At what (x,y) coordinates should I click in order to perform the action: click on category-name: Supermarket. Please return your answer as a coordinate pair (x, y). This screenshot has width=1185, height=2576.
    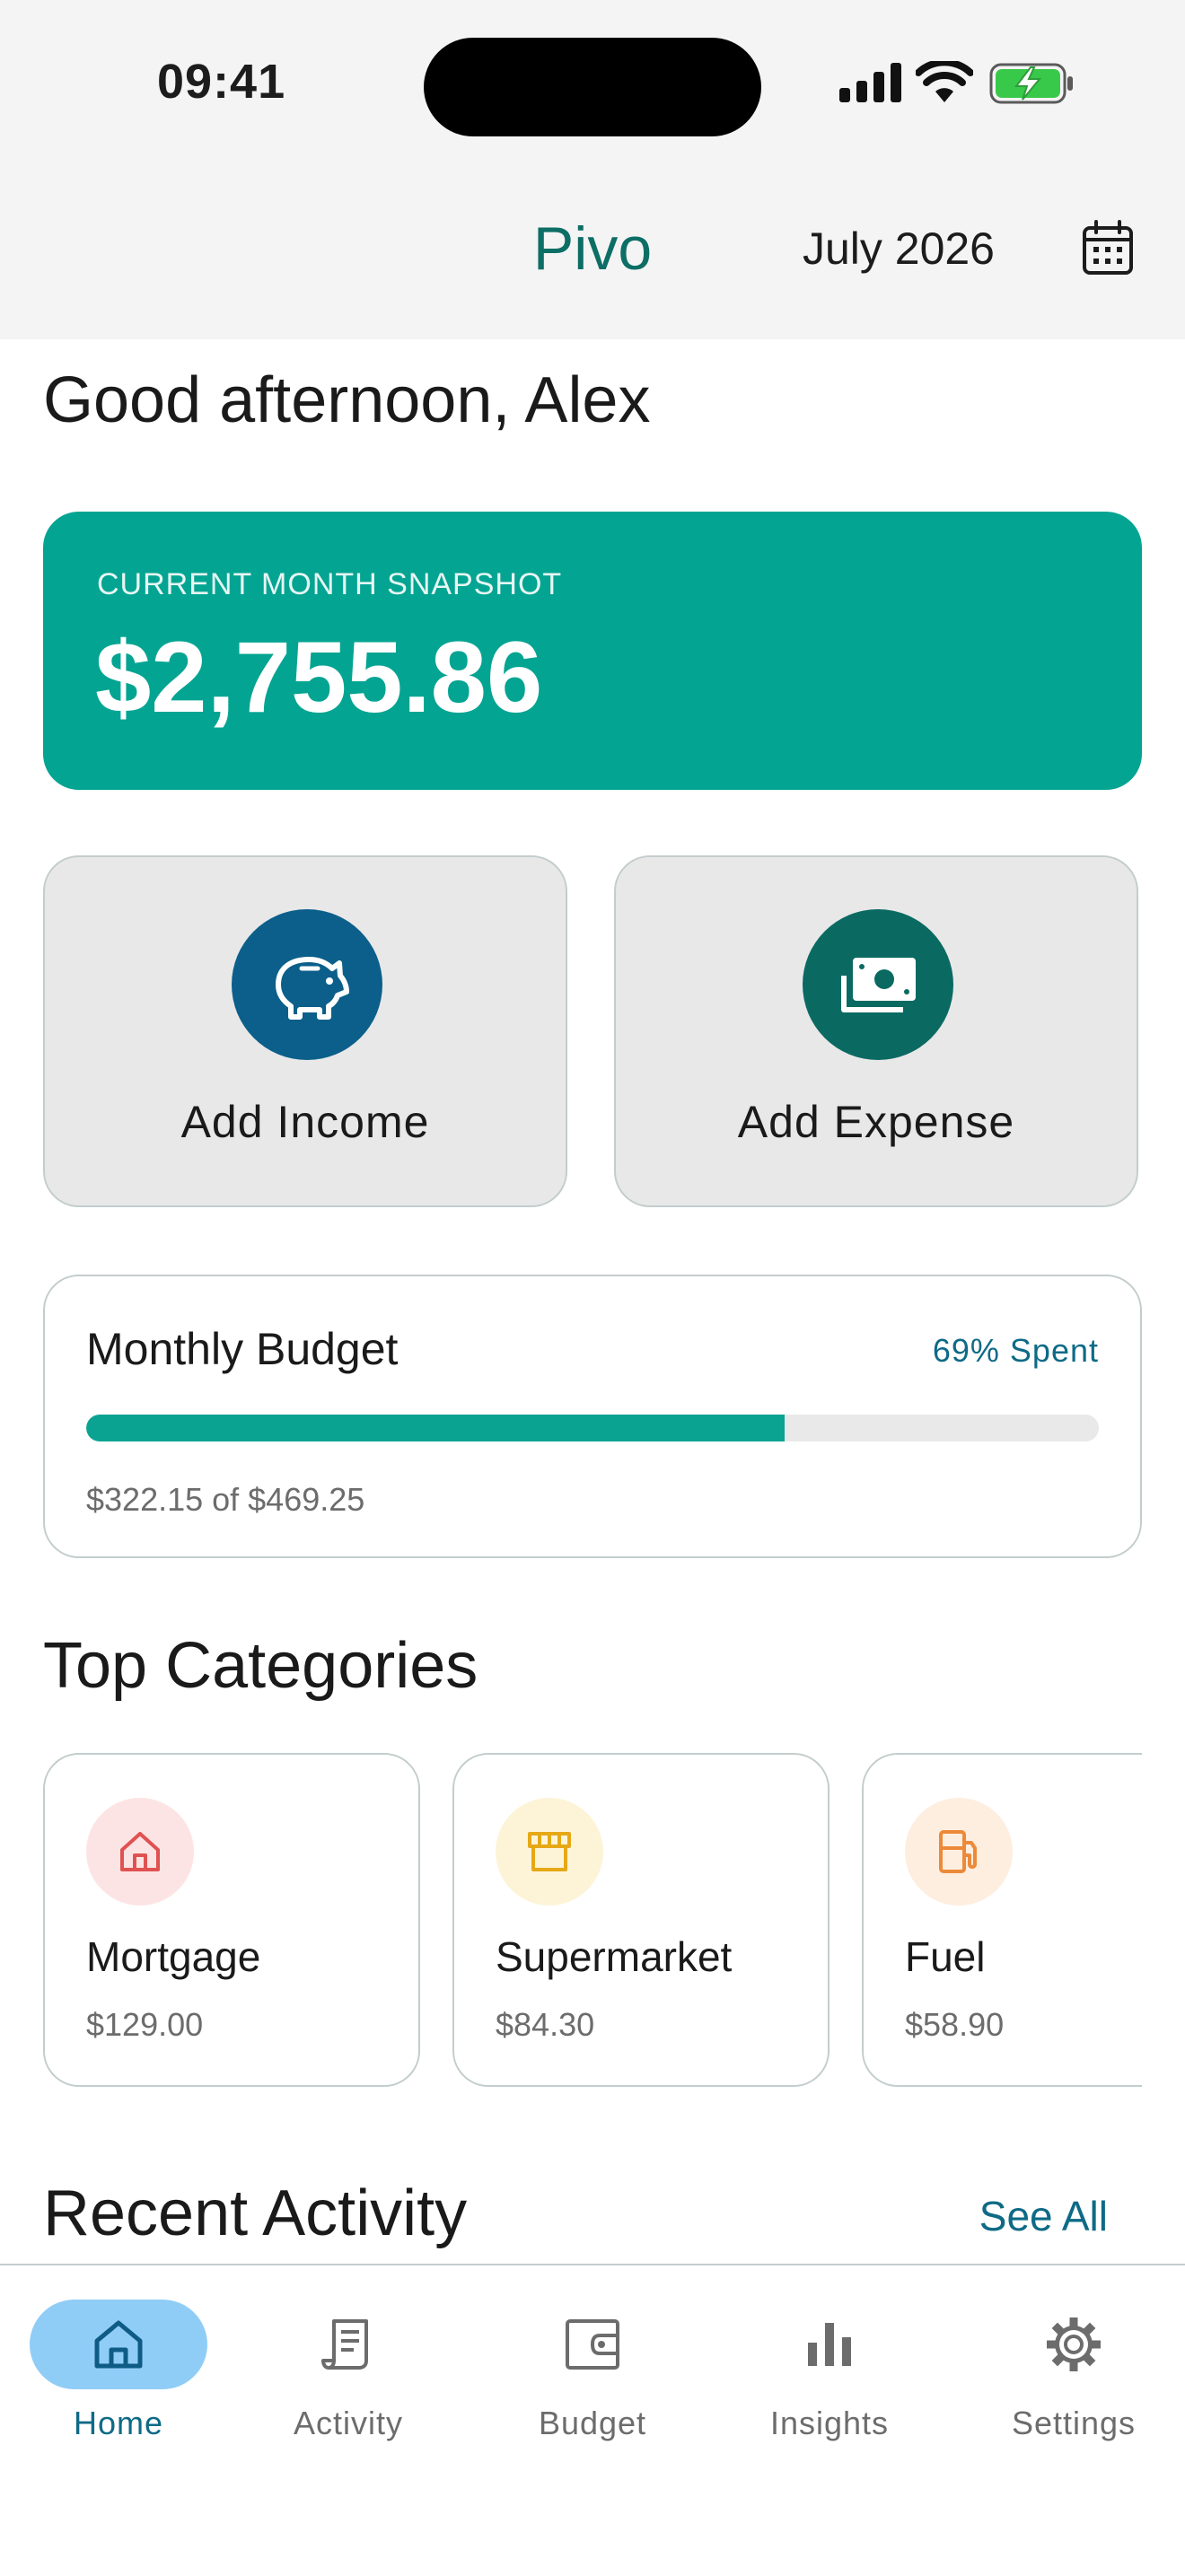
    Looking at the image, I should click on (614, 1957).